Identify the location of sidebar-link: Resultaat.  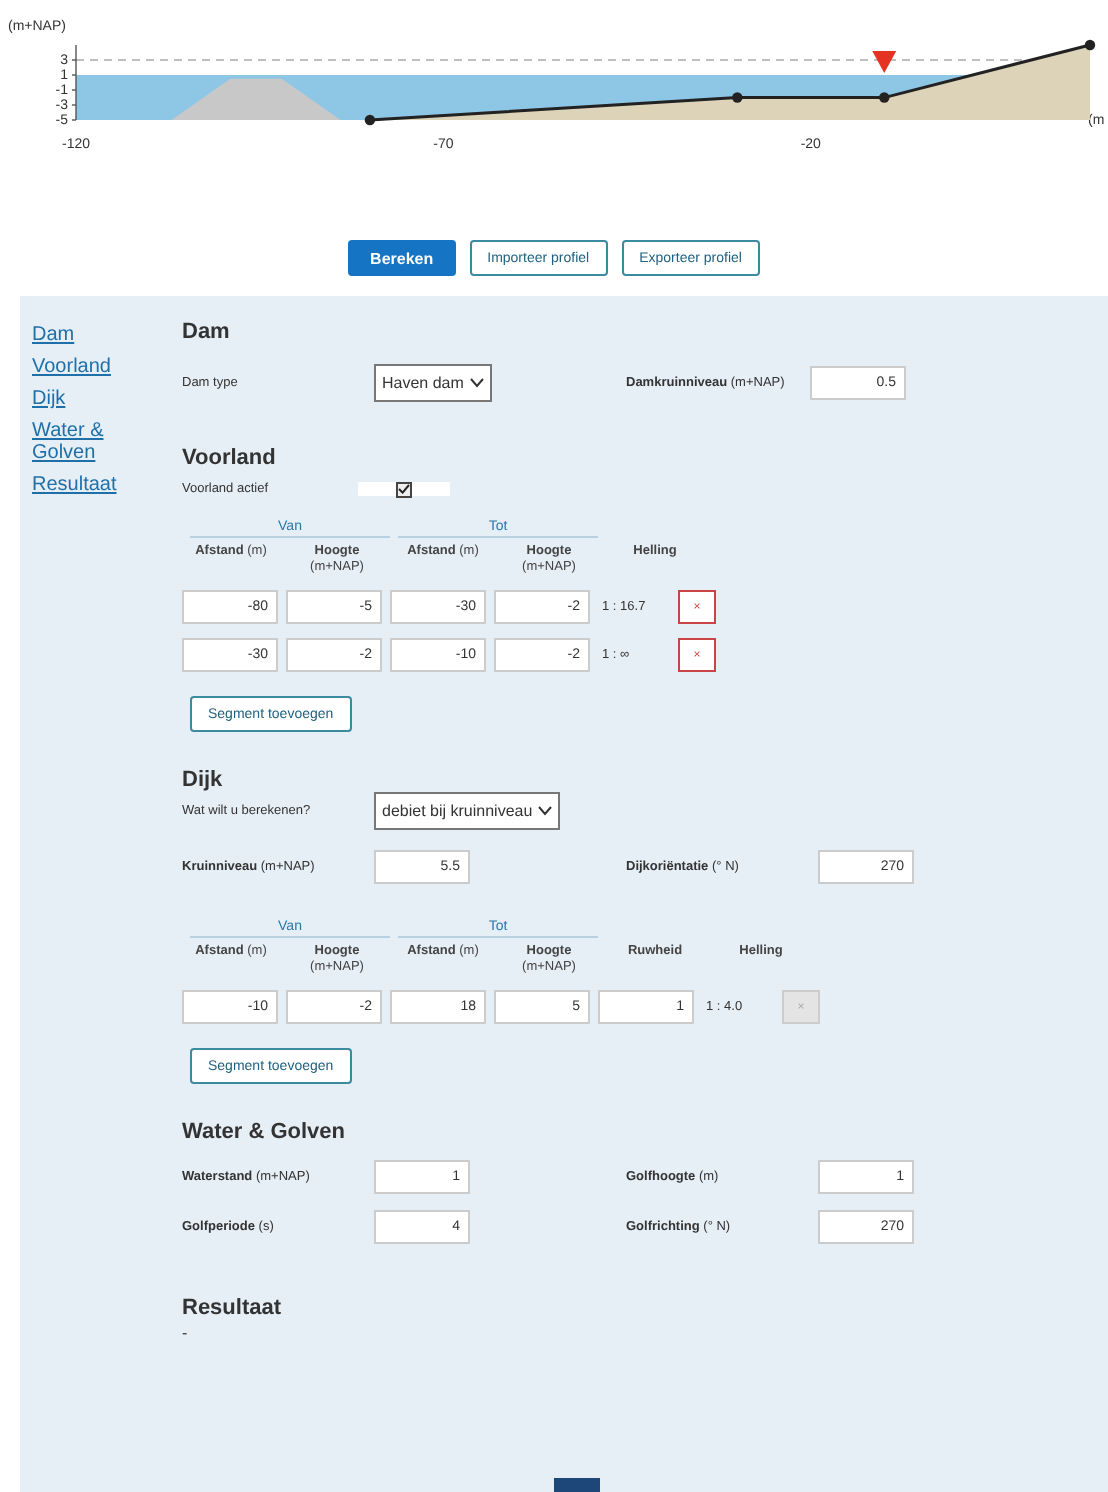
(76, 485).